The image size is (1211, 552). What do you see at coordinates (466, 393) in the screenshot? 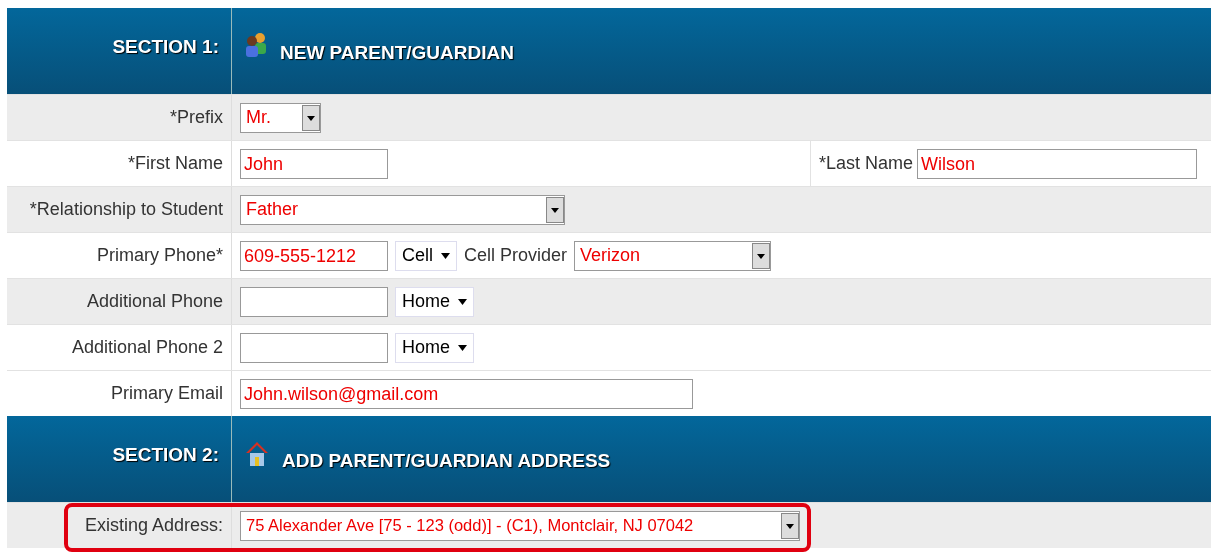
I see `text-field: John.wilson@gmail.com` at bounding box center [466, 393].